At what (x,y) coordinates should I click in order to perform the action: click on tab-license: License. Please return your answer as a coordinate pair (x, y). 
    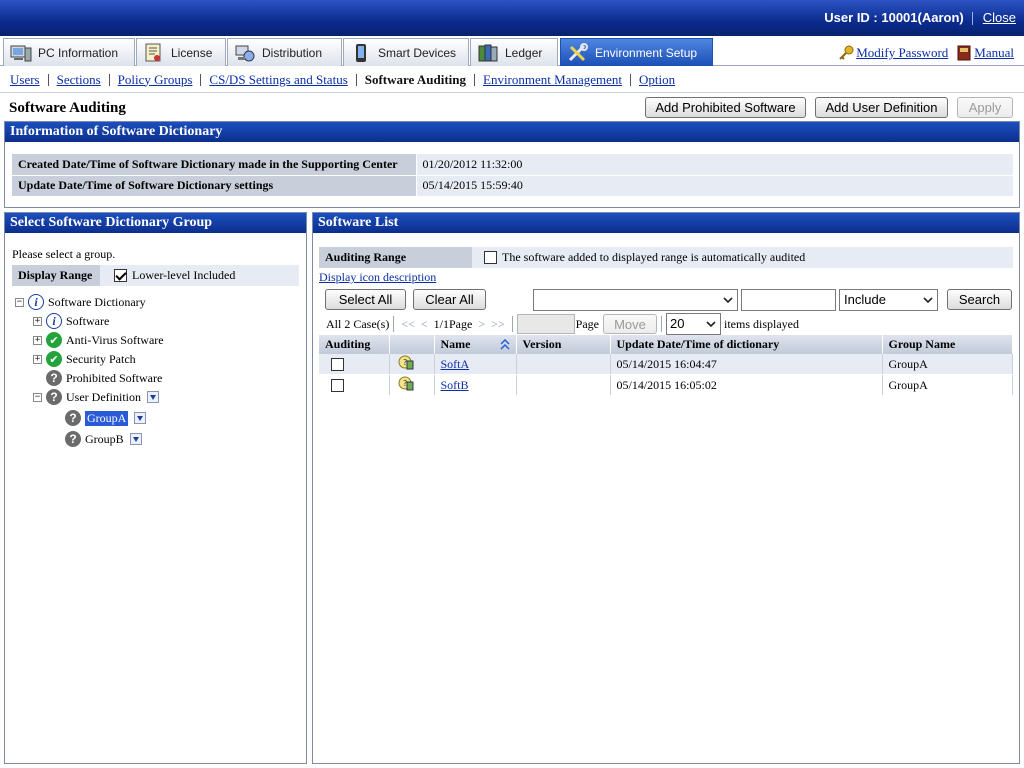
    Looking at the image, I should click on (181, 52).